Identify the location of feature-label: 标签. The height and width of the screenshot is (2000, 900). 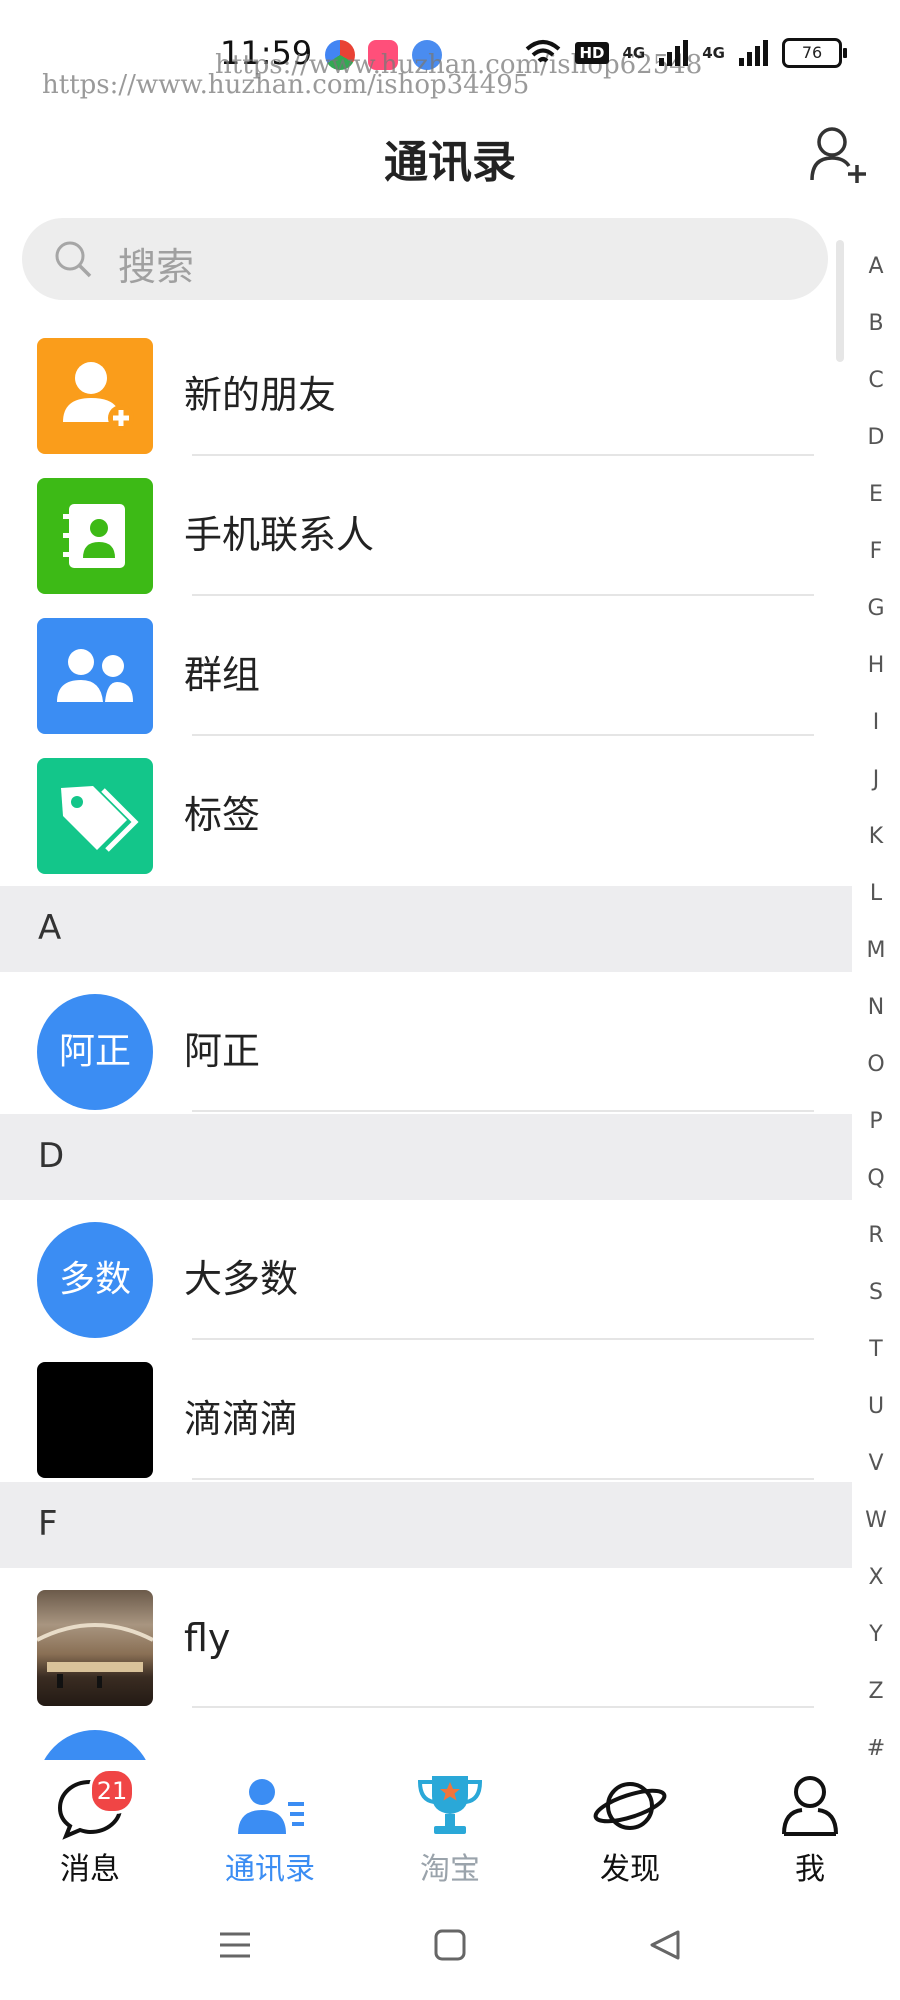
(222, 815).